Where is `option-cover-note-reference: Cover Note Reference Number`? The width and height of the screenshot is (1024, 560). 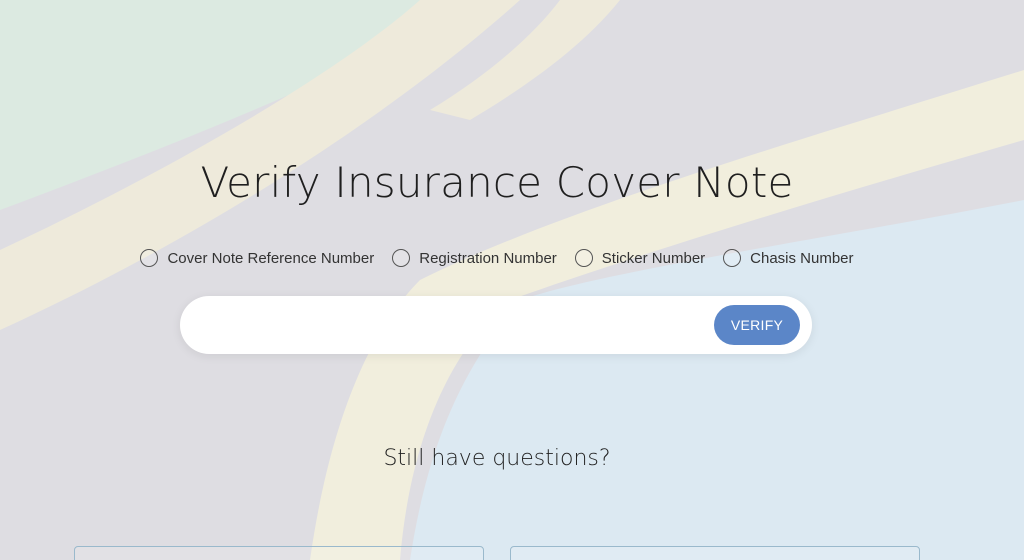
option-cover-note-reference: Cover Note Reference Number is located at coordinates (257, 258).